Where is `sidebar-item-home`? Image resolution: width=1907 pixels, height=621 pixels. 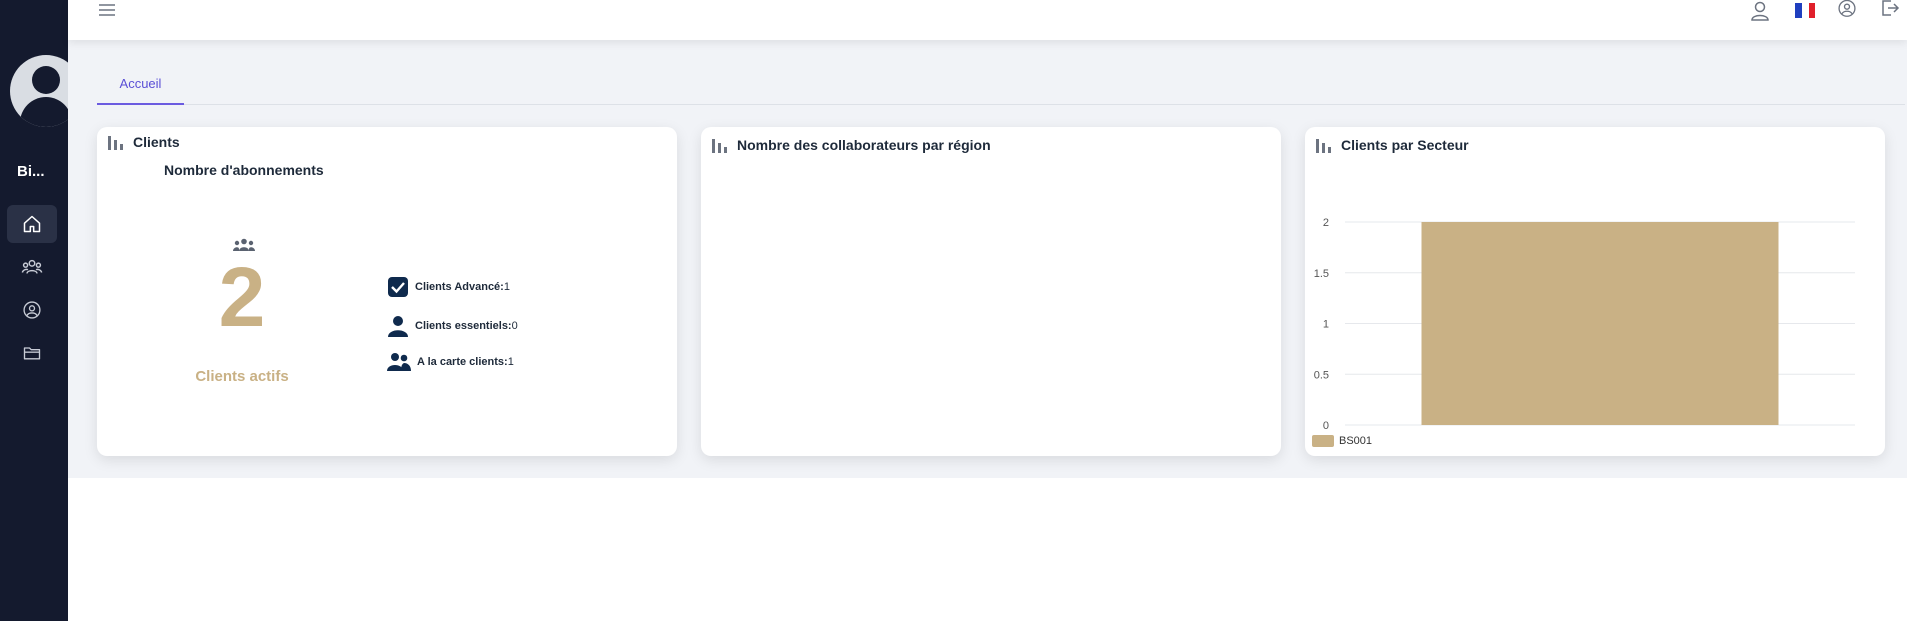 sidebar-item-home is located at coordinates (32, 224).